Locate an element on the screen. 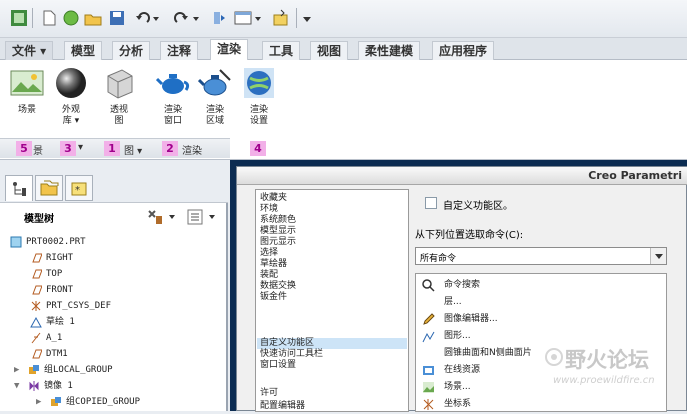  group-icon is located at coordinates (56, 402).